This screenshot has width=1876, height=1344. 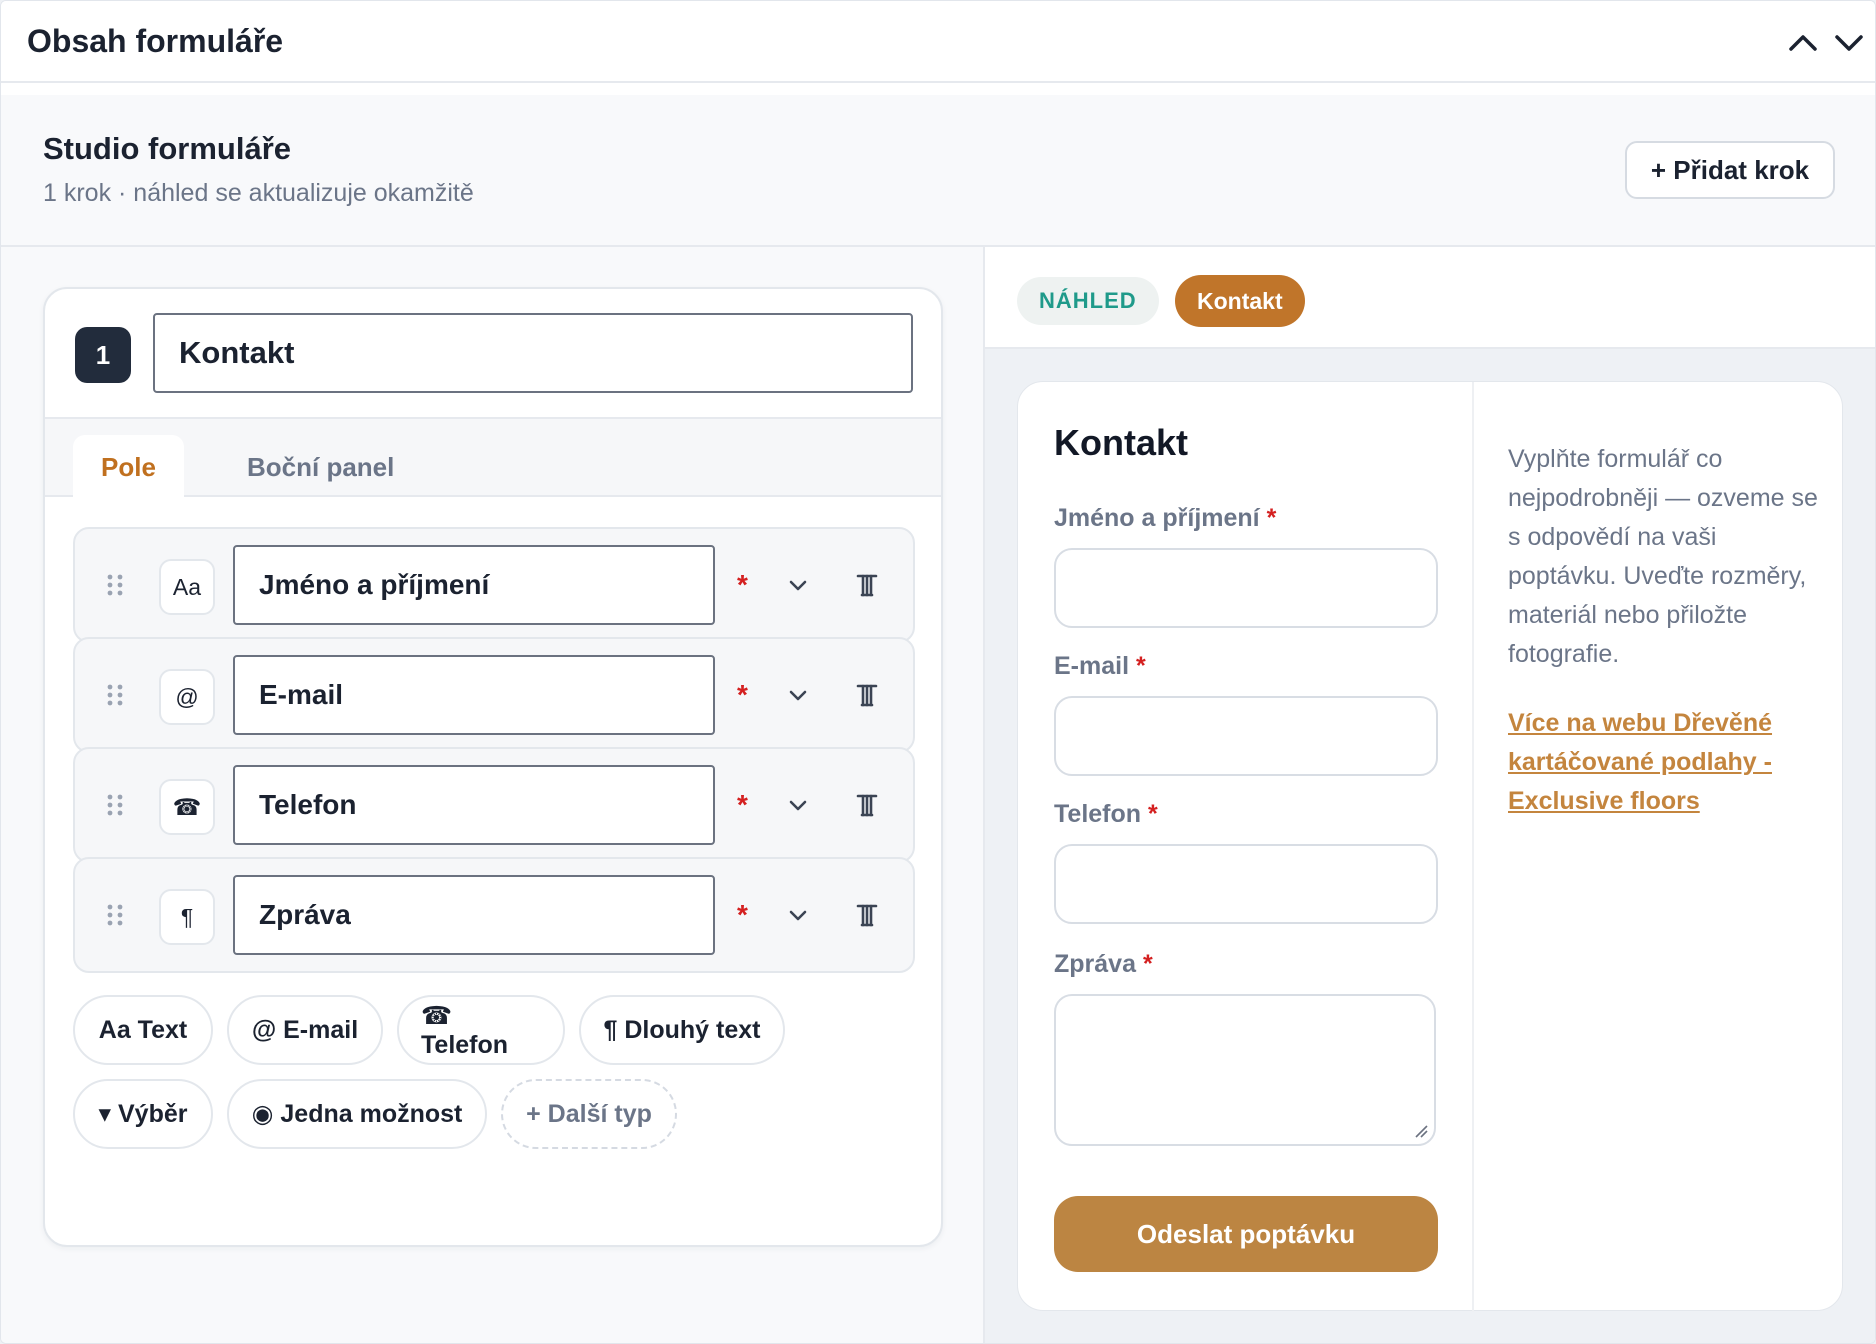 What do you see at coordinates (474, 915) in the screenshot?
I see `field-label-input: Zpráva` at bounding box center [474, 915].